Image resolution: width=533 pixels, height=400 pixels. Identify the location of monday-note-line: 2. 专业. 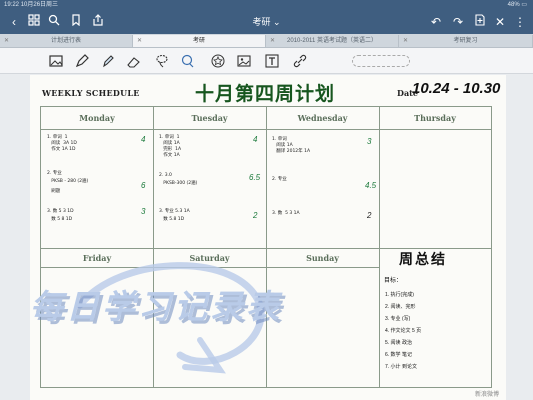
(54, 173).